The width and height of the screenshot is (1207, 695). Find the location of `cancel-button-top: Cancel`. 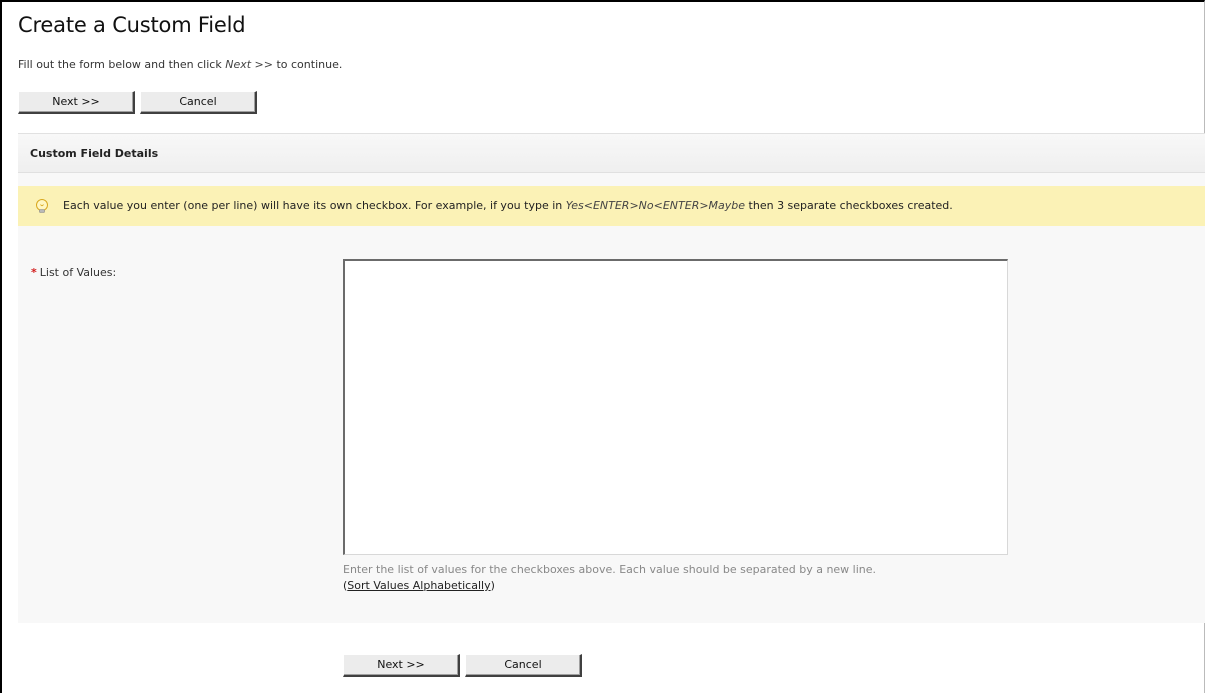

cancel-button-top: Cancel is located at coordinates (198, 102).